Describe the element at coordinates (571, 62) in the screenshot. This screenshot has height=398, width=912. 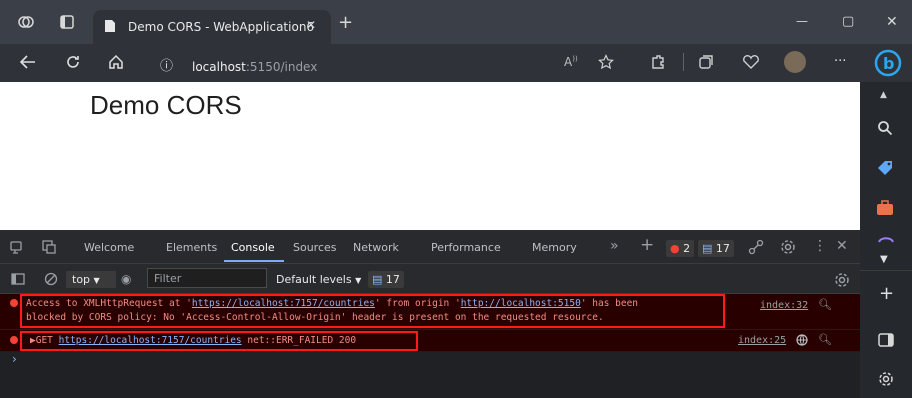
I see `read-aloud-icon: A))` at that location.